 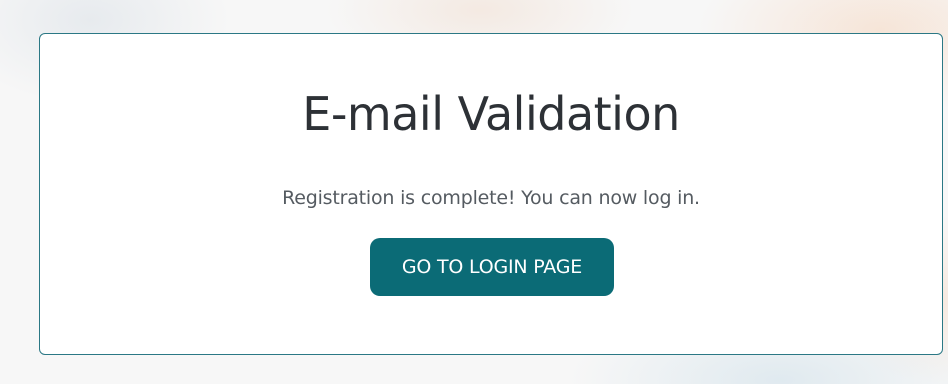 What do you see at coordinates (492, 267) in the screenshot?
I see `go-to-login-button: GO TO LOGIN PAGE` at bounding box center [492, 267].